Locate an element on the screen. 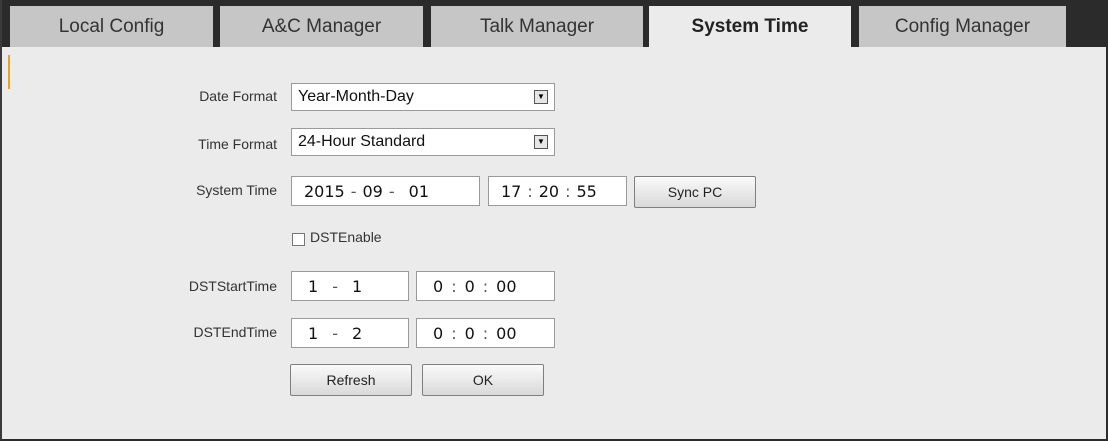  date-format-select: Year-Month-Day ▼ is located at coordinates (423, 97).